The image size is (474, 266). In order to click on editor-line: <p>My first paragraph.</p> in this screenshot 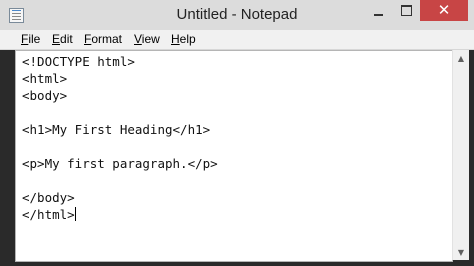, I will do `click(120, 163)`.